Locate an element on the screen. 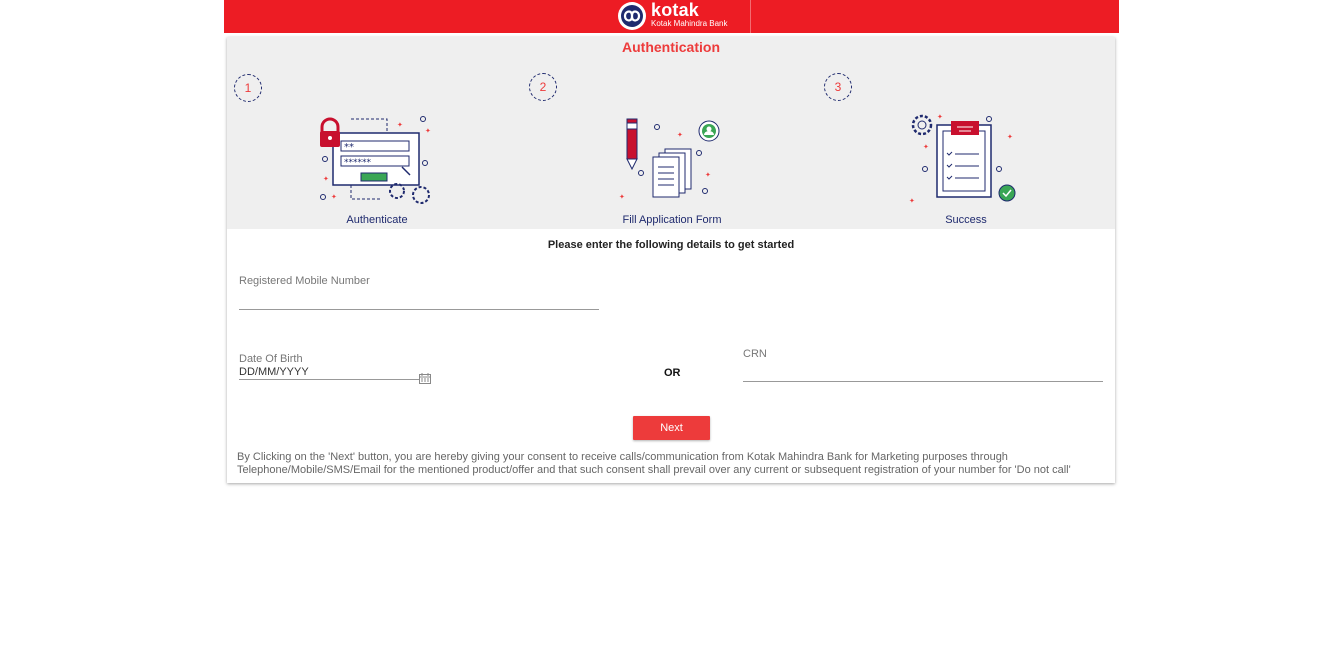 The width and height of the screenshot is (1341, 655). step-3-label: Success is located at coordinates (966, 220).